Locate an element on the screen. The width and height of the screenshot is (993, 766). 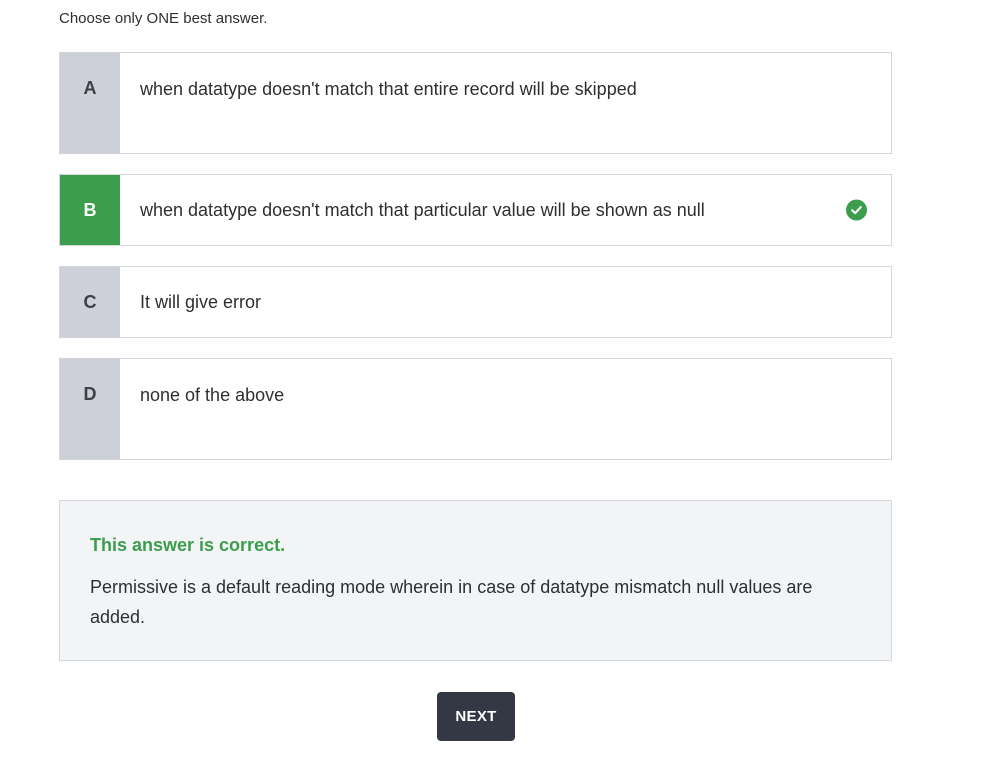
option-text: It will give error is located at coordinates (201, 302).